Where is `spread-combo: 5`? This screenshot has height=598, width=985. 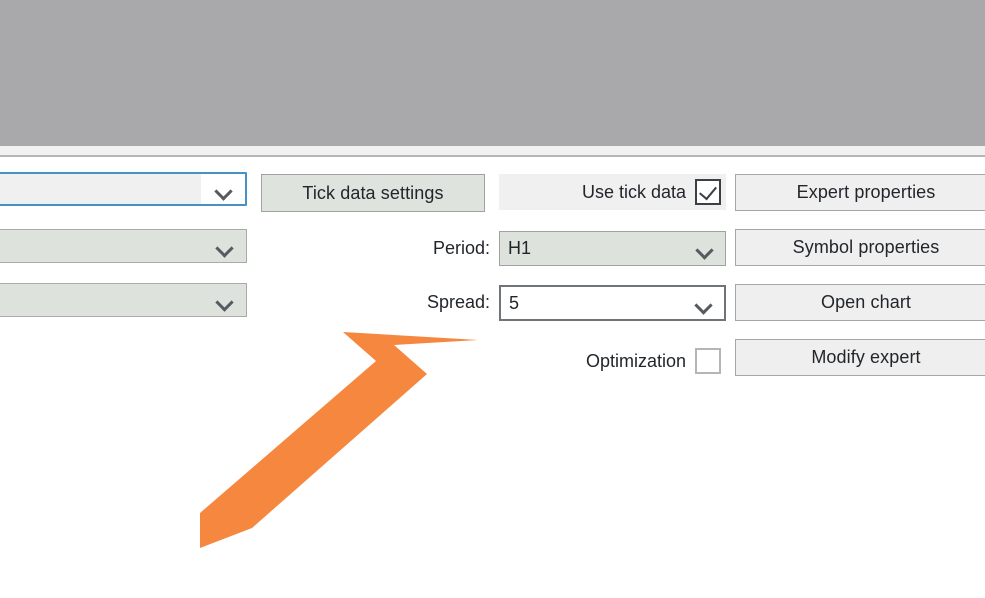
spread-combo: 5 is located at coordinates (612, 303).